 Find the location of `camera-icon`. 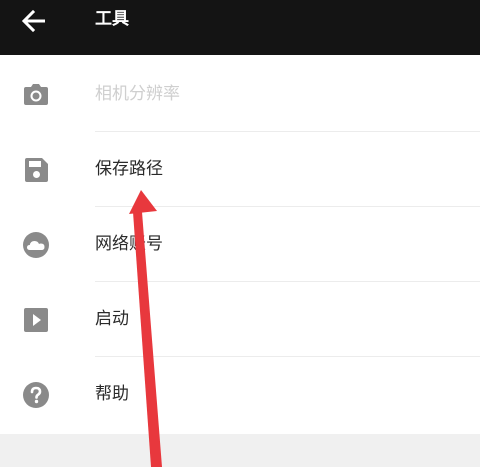

camera-icon is located at coordinates (36, 95).